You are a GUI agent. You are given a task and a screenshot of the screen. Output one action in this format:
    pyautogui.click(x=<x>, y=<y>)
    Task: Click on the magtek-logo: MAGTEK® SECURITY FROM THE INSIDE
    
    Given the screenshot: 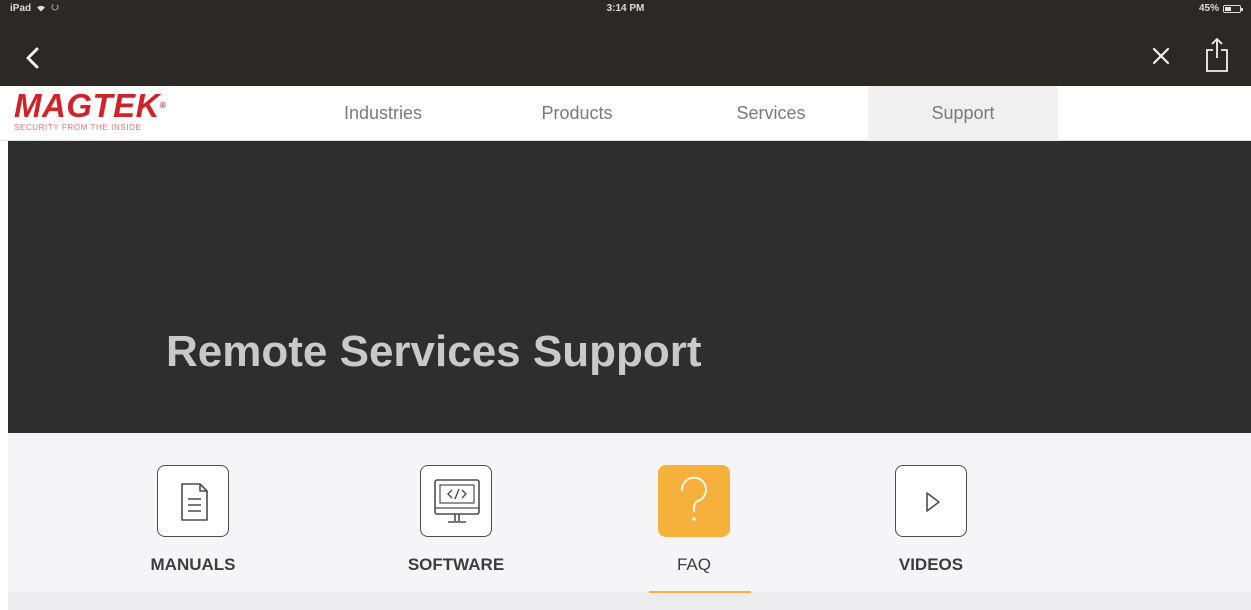 What is the action you would take?
    pyautogui.click(x=121, y=111)
    